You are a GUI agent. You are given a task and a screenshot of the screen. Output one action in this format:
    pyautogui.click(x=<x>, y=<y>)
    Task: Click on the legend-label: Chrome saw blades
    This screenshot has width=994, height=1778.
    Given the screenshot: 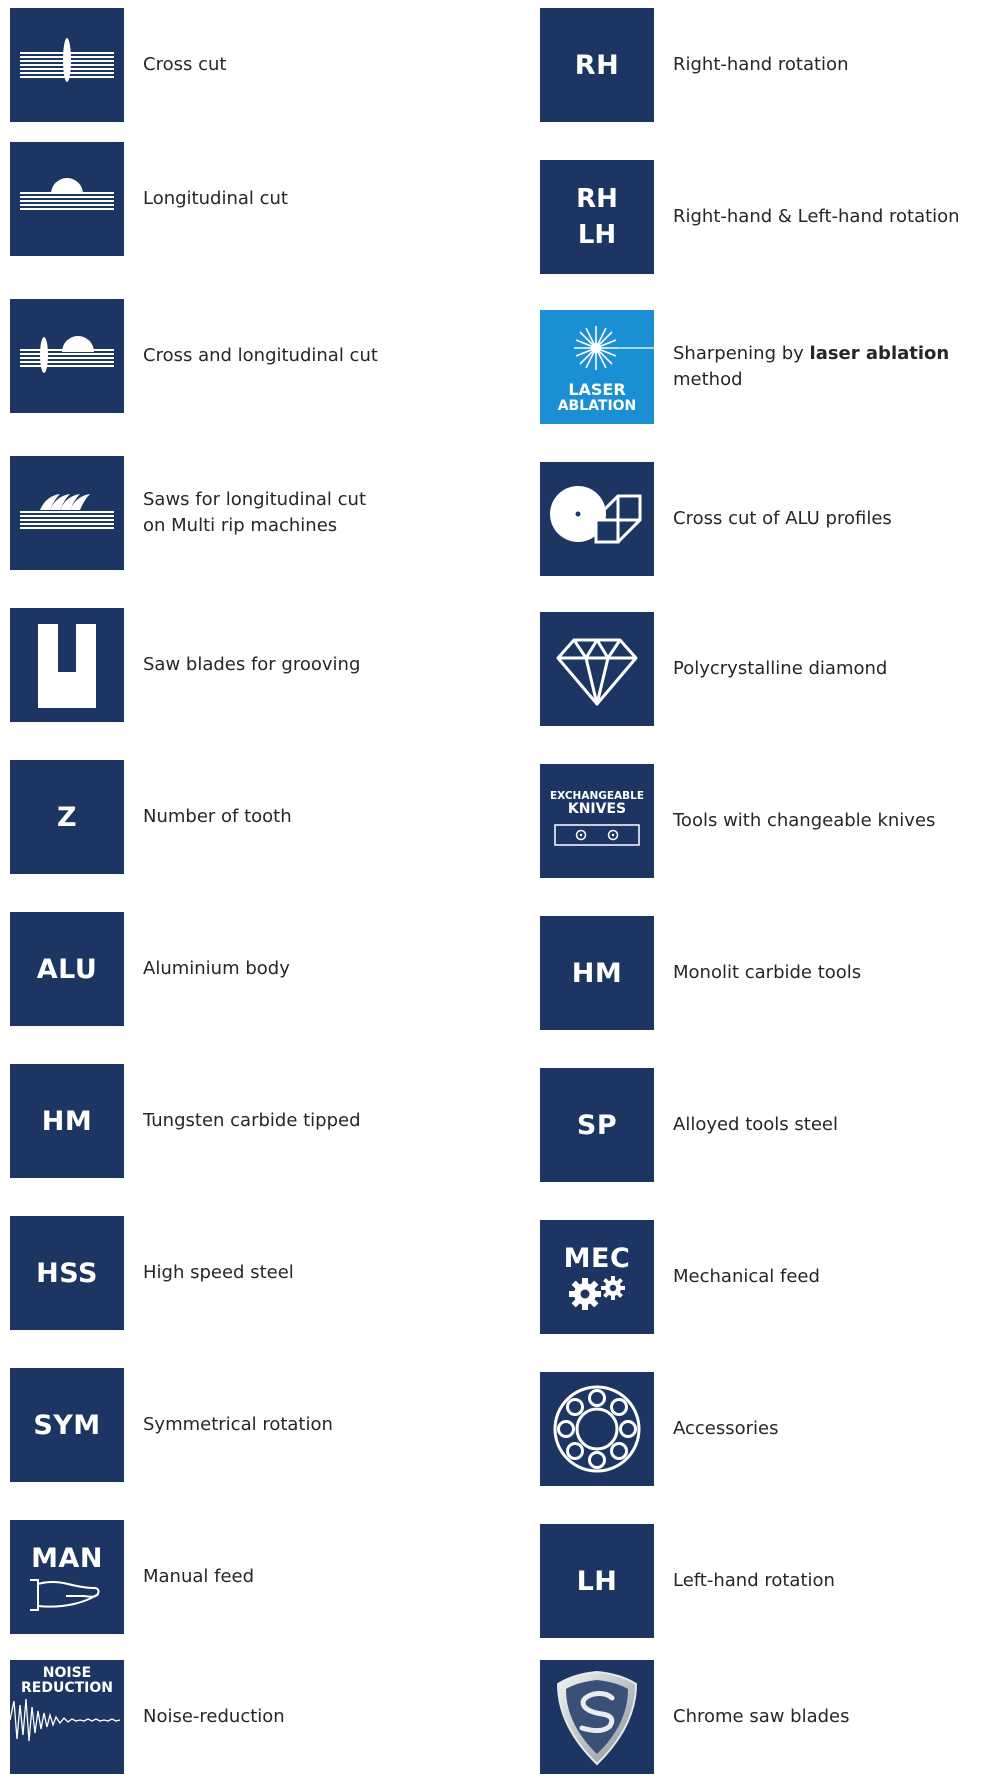 What is the action you would take?
    pyautogui.click(x=761, y=1716)
    